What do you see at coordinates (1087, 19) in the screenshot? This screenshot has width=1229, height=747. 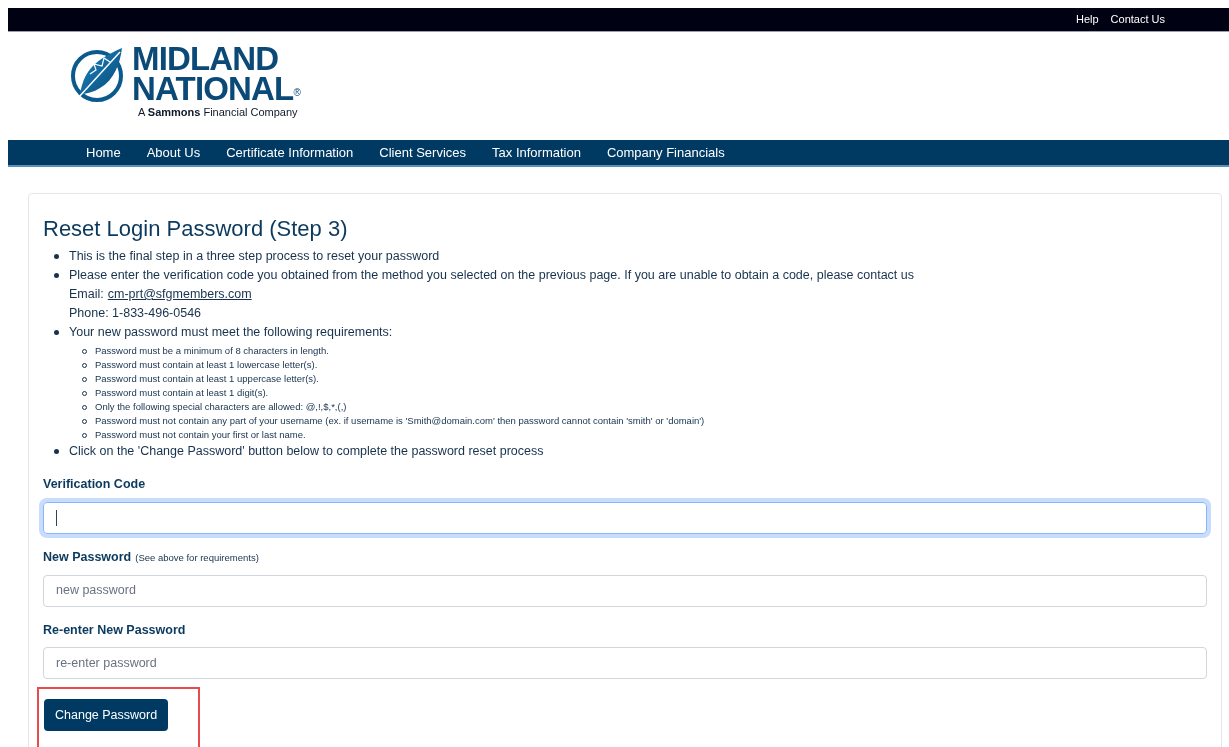 I see `top-link: Help` at bounding box center [1087, 19].